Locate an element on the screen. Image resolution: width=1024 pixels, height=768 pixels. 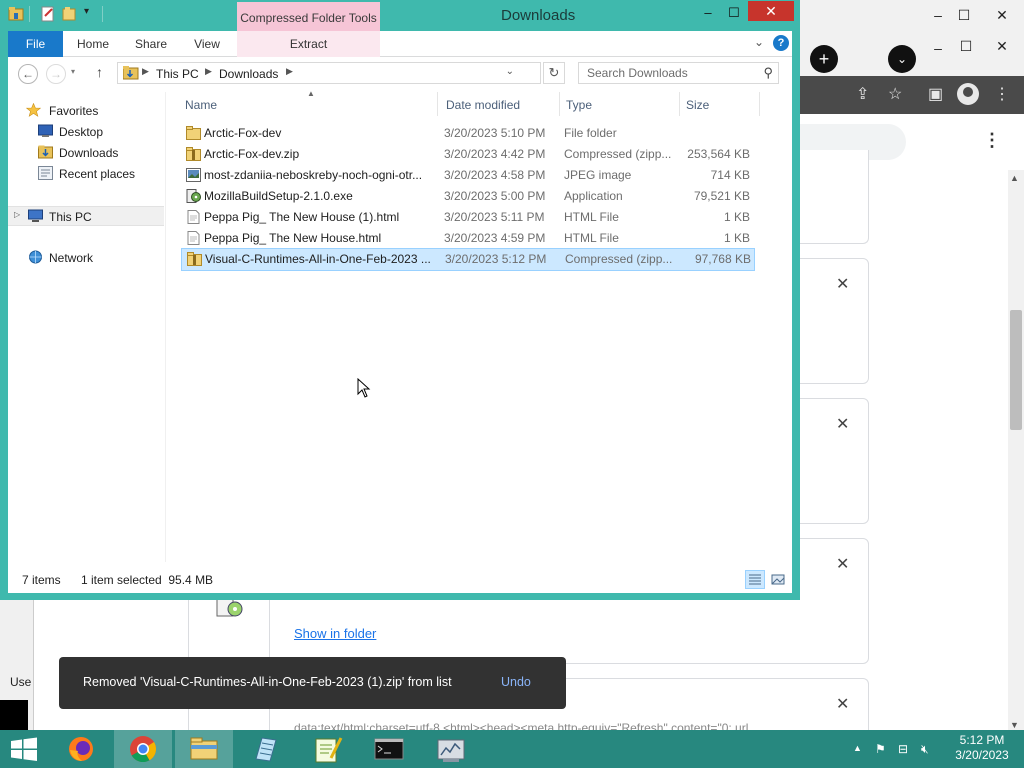
share-icon: ⇪ is located at coordinates (862, 94).